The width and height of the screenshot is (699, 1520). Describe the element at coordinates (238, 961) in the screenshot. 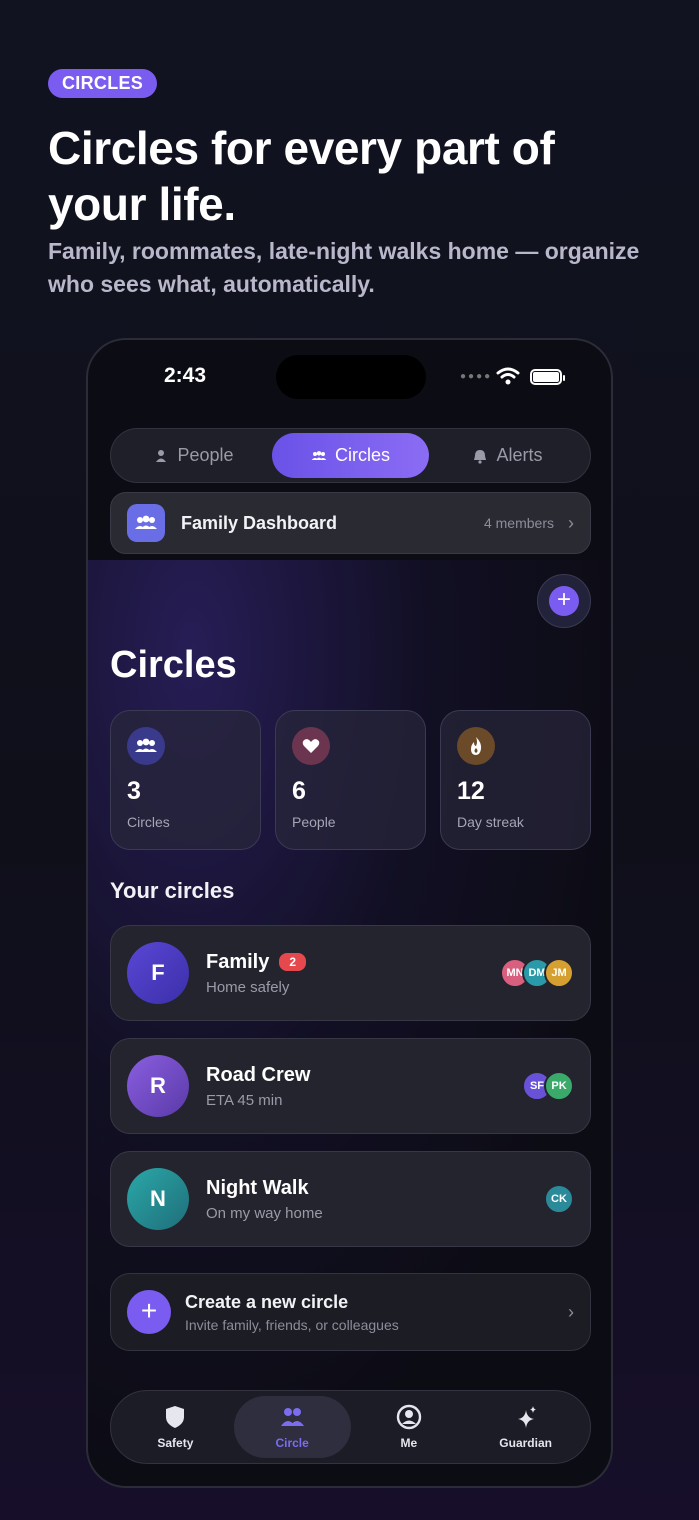

I see `circle-name: Family` at that location.